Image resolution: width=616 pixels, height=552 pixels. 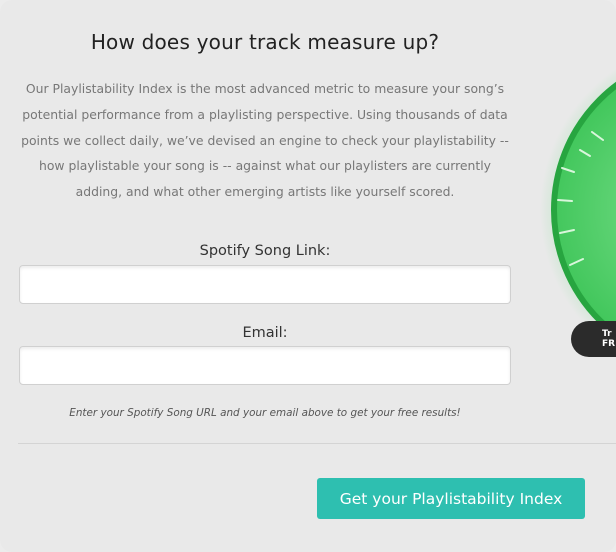 I want to click on badge-line-1: Tr, so click(x=607, y=334).